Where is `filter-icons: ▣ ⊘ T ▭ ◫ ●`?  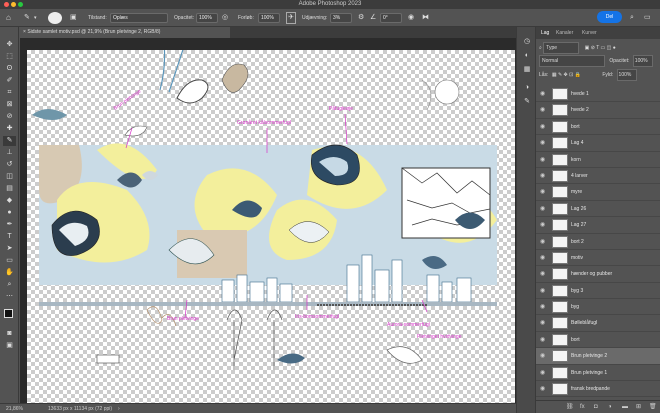 filter-icons: ▣ ⊘ T ▭ ◫ ● is located at coordinates (600, 48).